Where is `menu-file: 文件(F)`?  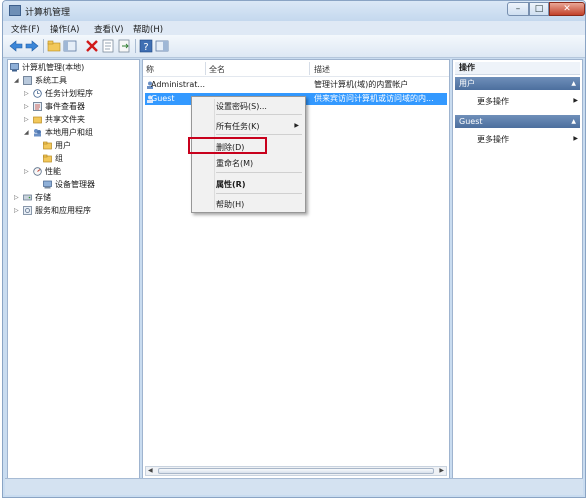
menu-file: 文件(F) is located at coordinates (25, 29).